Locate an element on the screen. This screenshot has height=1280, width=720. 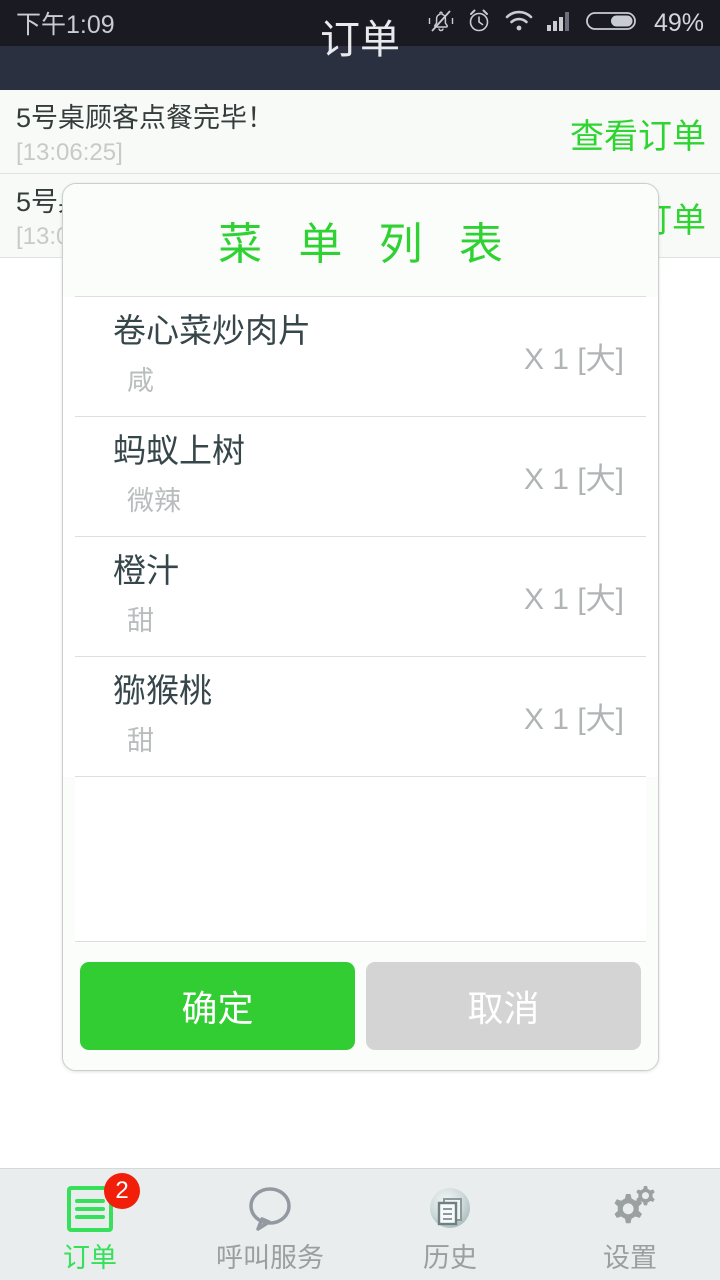
status-time: 下午1:09 is located at coordinates (65, 25).